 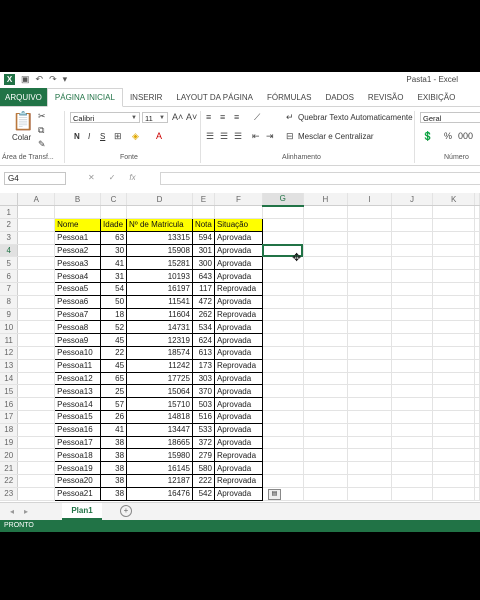 What do you see at coordinates (9, 302) in the screenshot?
I see `row-header: 8` at bounding box center [9, 302].